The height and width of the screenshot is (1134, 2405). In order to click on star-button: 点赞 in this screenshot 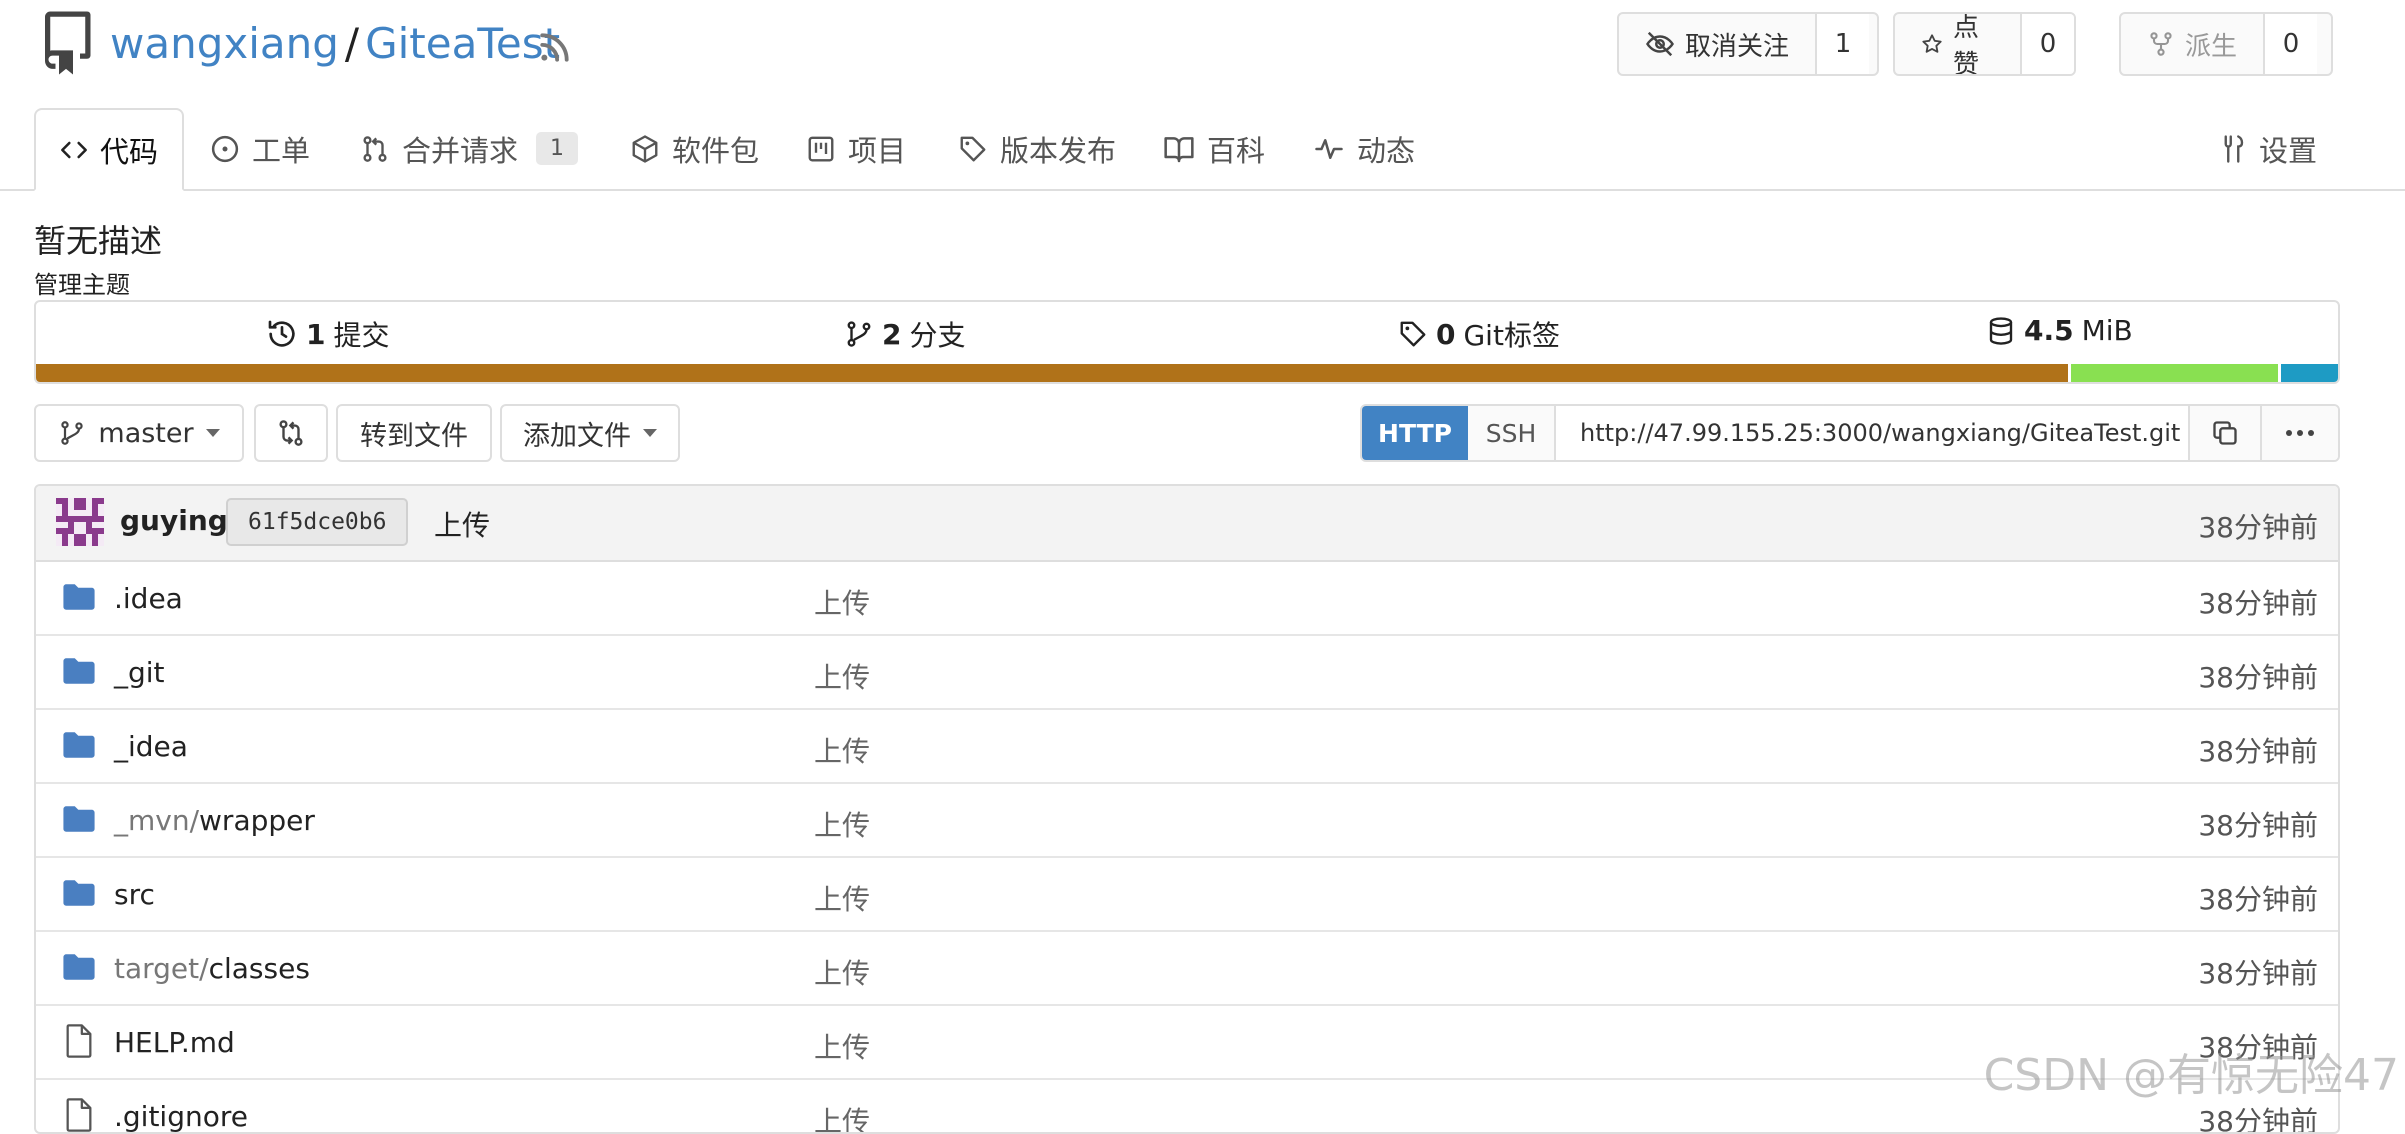, I will do `click(1958, 44)`.